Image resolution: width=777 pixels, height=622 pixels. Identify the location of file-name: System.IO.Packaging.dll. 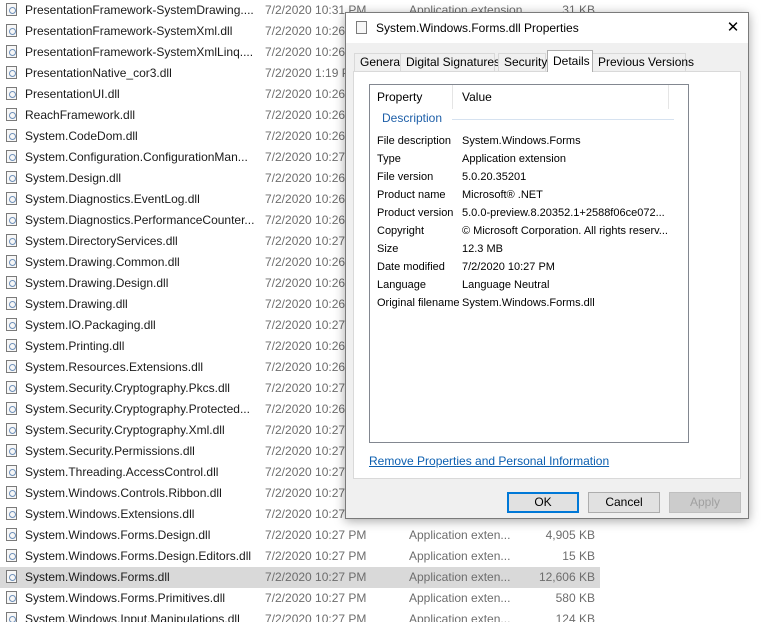
(90, 325).